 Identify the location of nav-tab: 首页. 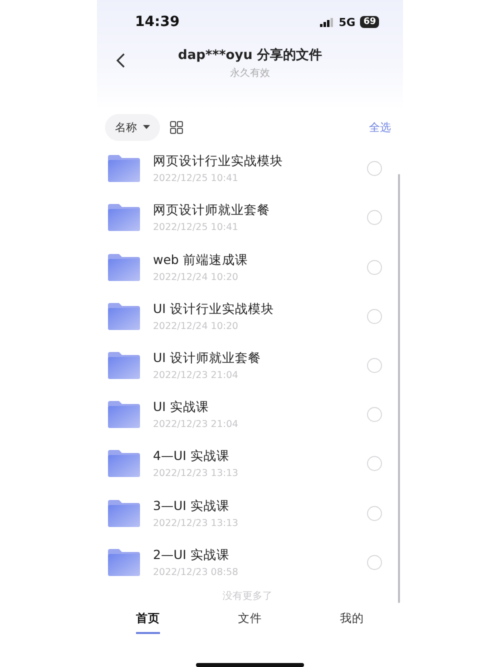
(148, 622).